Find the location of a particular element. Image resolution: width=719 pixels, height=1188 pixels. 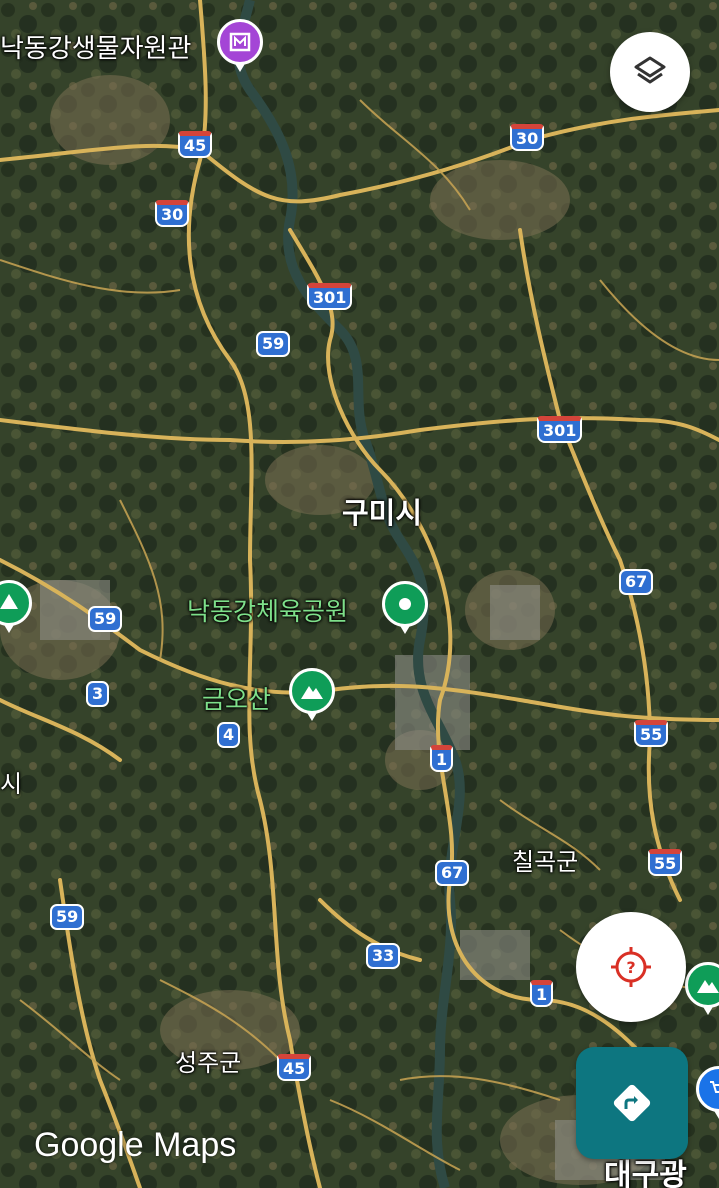

route-30-shield-west: 30 is located at coordinates (172, 213).